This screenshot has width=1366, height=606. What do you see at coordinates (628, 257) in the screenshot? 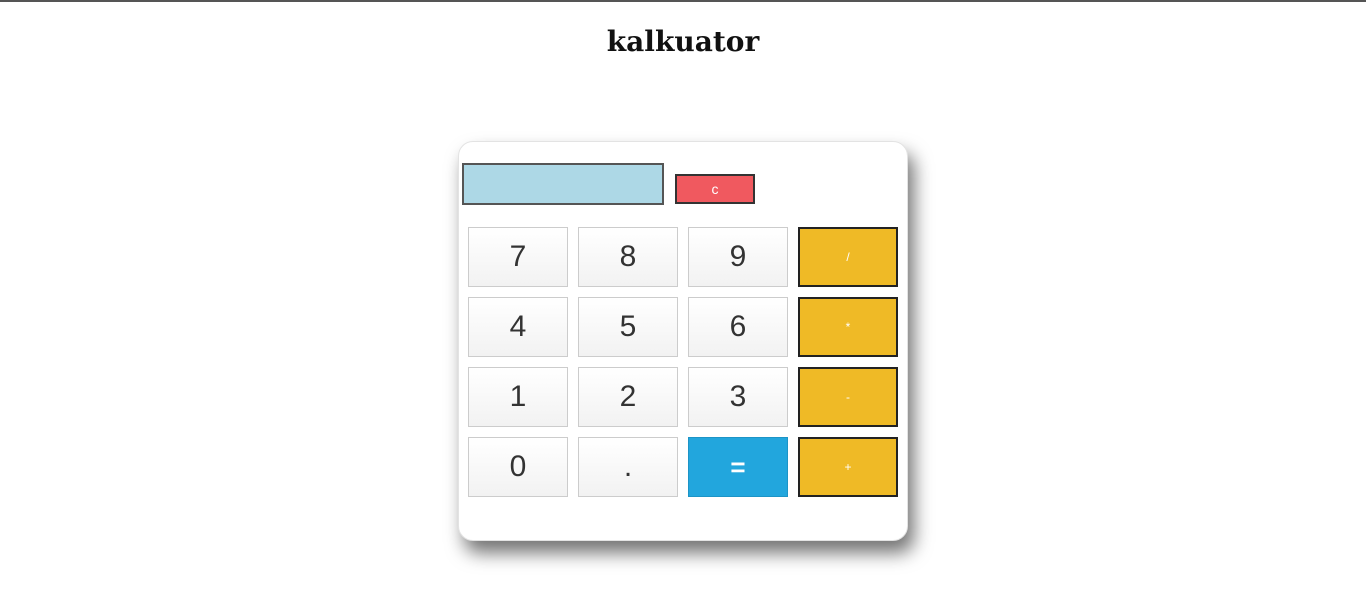
I see `digit-8-button: 8` at bounding box center [628, 257].